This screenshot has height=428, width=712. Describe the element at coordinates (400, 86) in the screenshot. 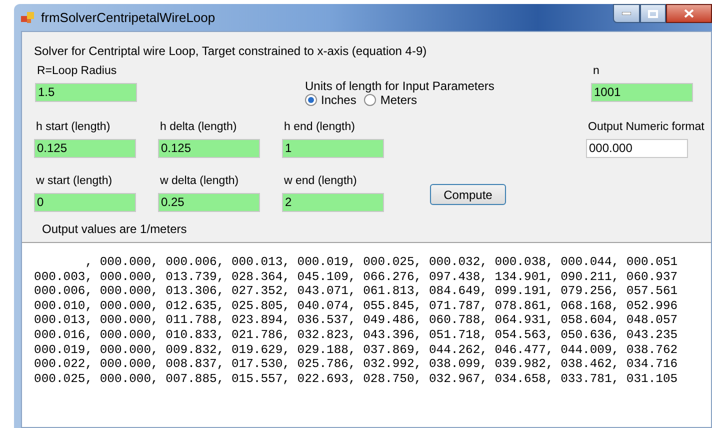

I see `units-label: Units of length for Input Parameters` at that location.